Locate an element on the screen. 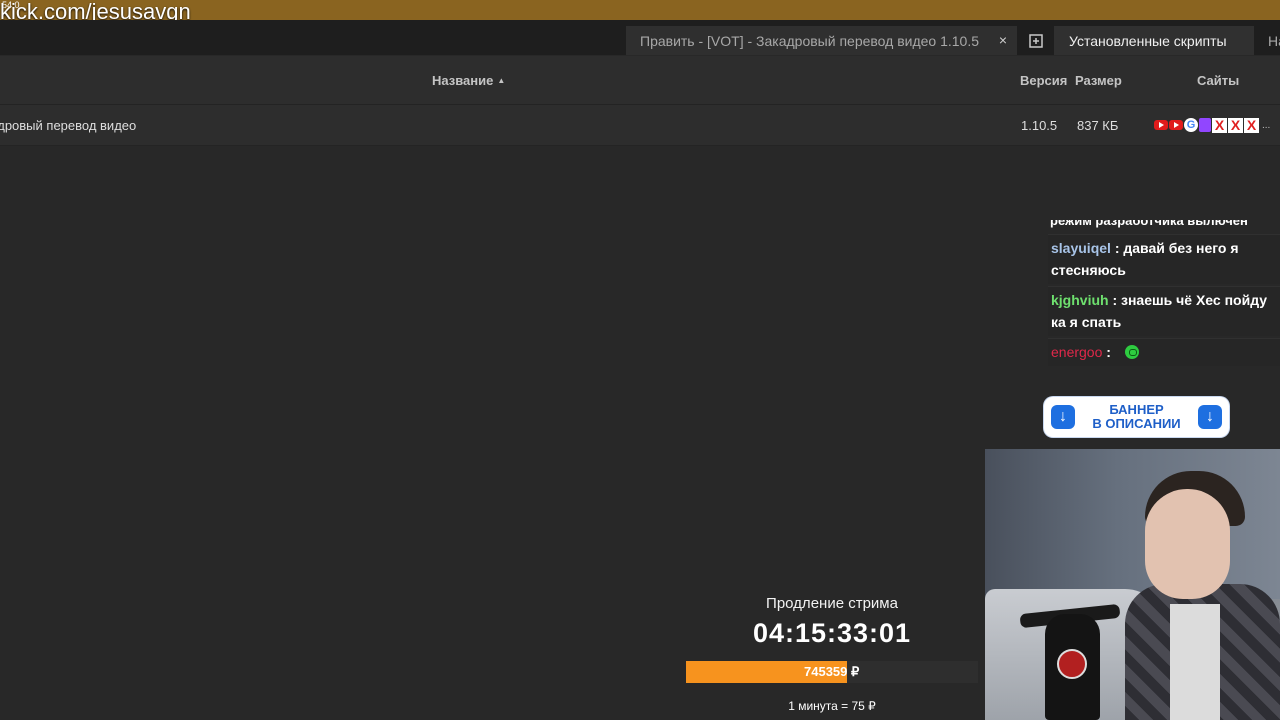 This screenshot has width=1280, height=720. google-icon: G is located at coordinates (1191, 125).